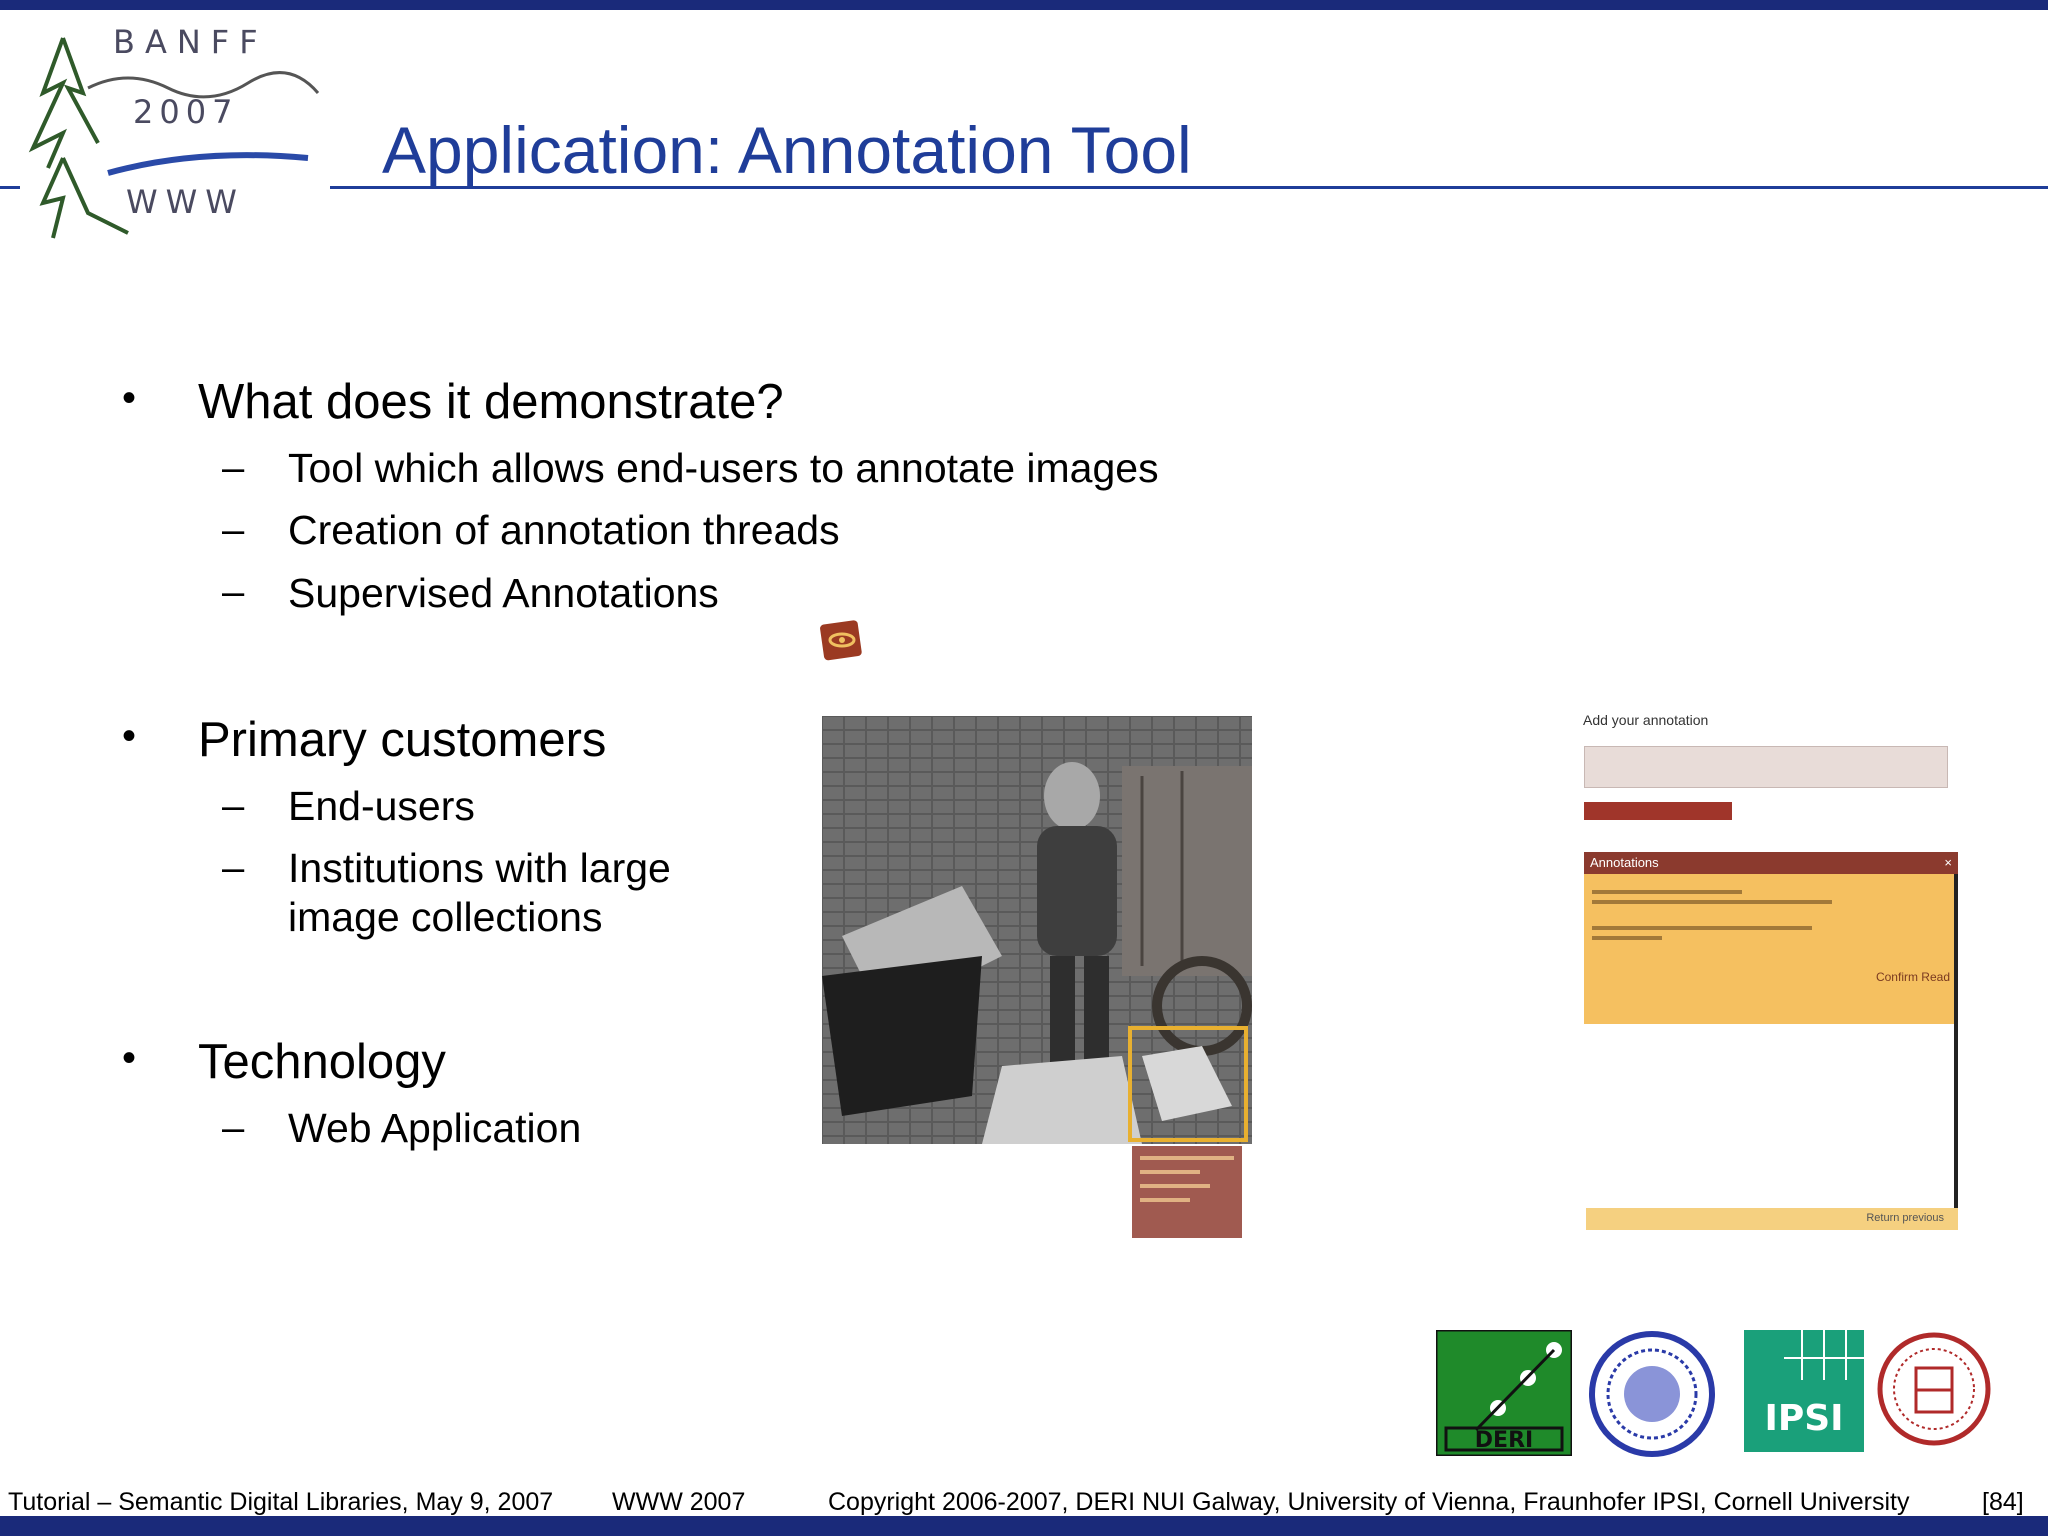 This screenshot has width=2048, height=1536. I want to click on annotation-body: Confirm Read, so click(1771, 949).